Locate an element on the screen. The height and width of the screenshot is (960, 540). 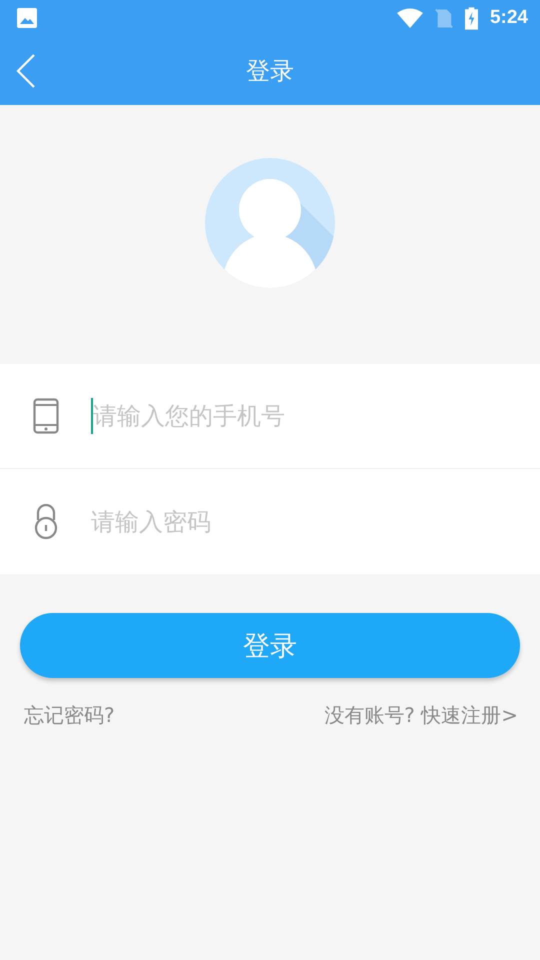
battery-charging-icon is located at coordinates (471, 18).